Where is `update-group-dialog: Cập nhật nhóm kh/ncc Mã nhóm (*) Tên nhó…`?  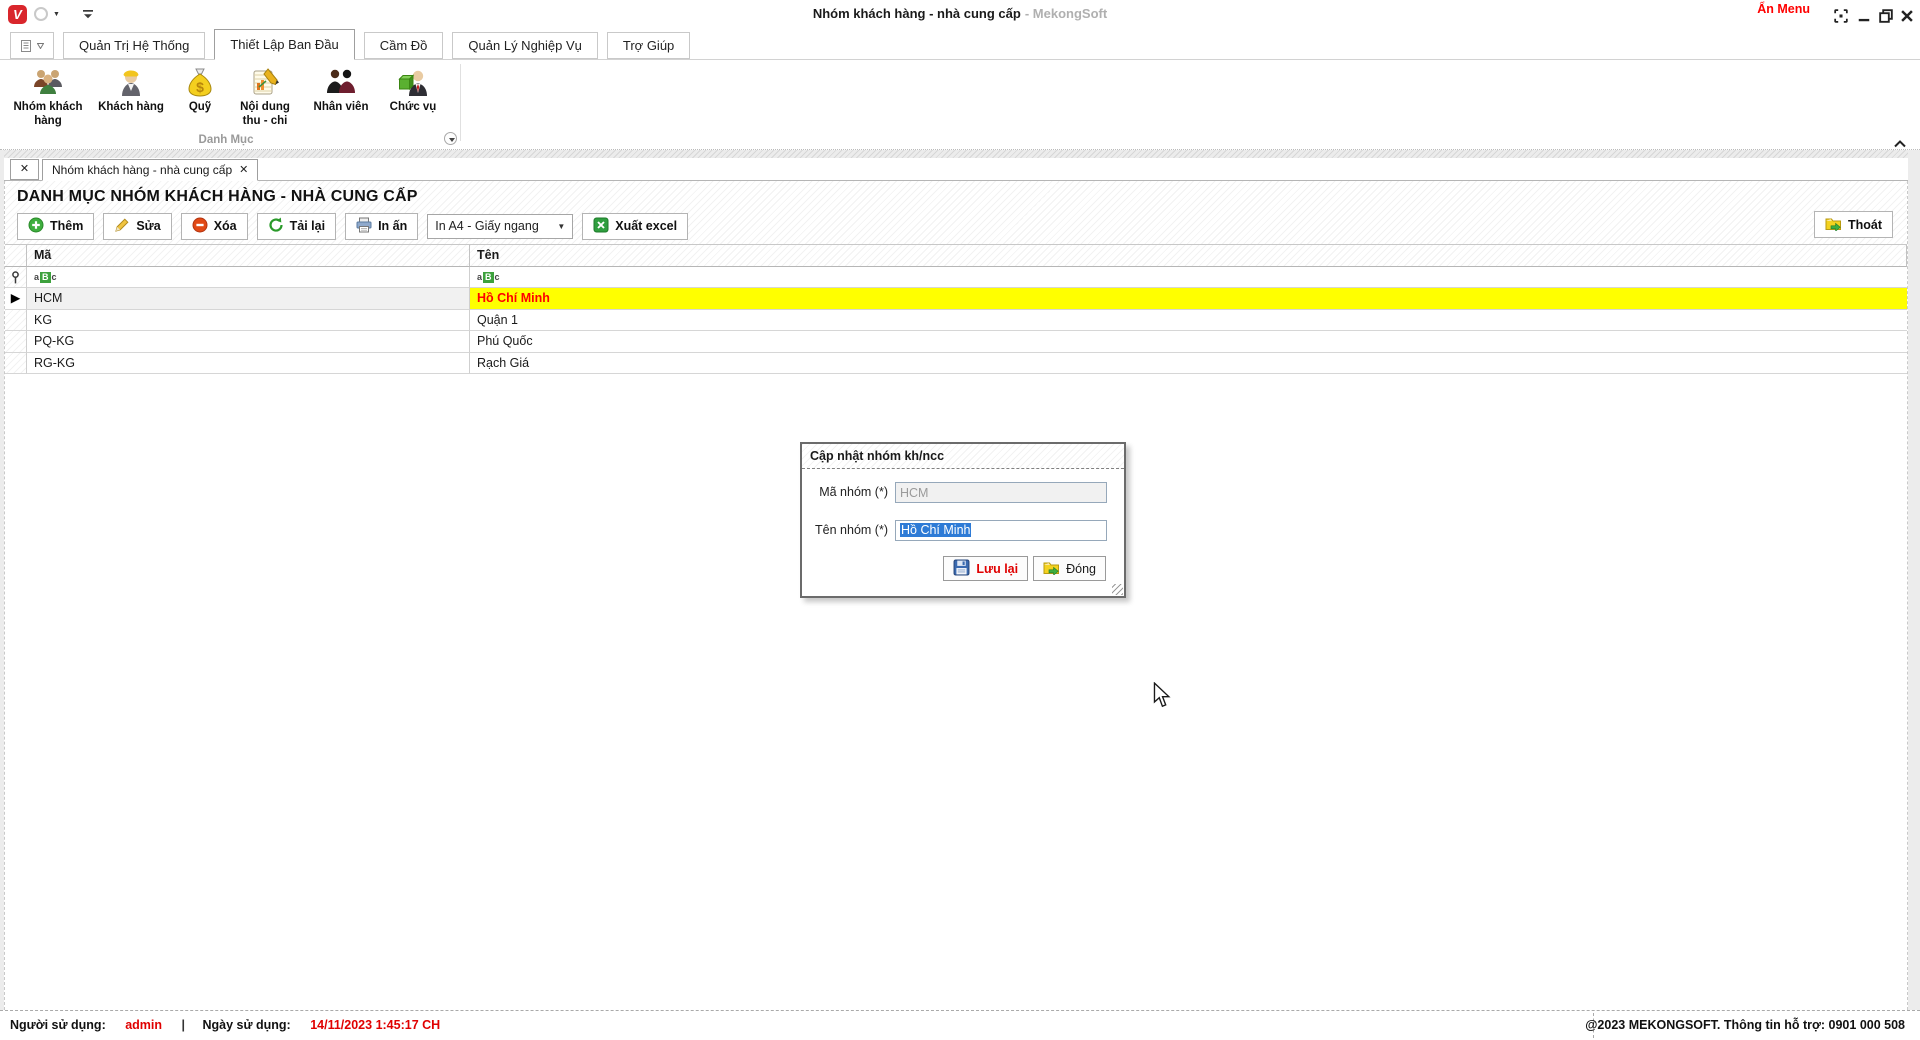
update-group-dialog: Cập nhật nhóm kh/ncc Mã nhóm (*) Tên nhó… is located at coordinates (963, 520).